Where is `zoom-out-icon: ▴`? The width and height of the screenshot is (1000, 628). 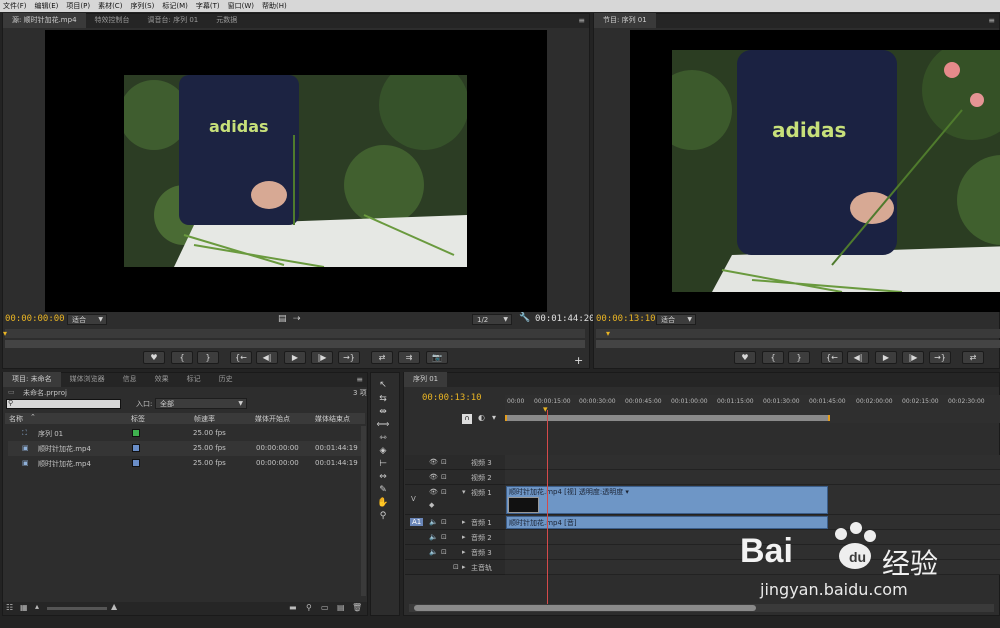 zoom-out-icon: ▴ is located at coordinates (37, 606).